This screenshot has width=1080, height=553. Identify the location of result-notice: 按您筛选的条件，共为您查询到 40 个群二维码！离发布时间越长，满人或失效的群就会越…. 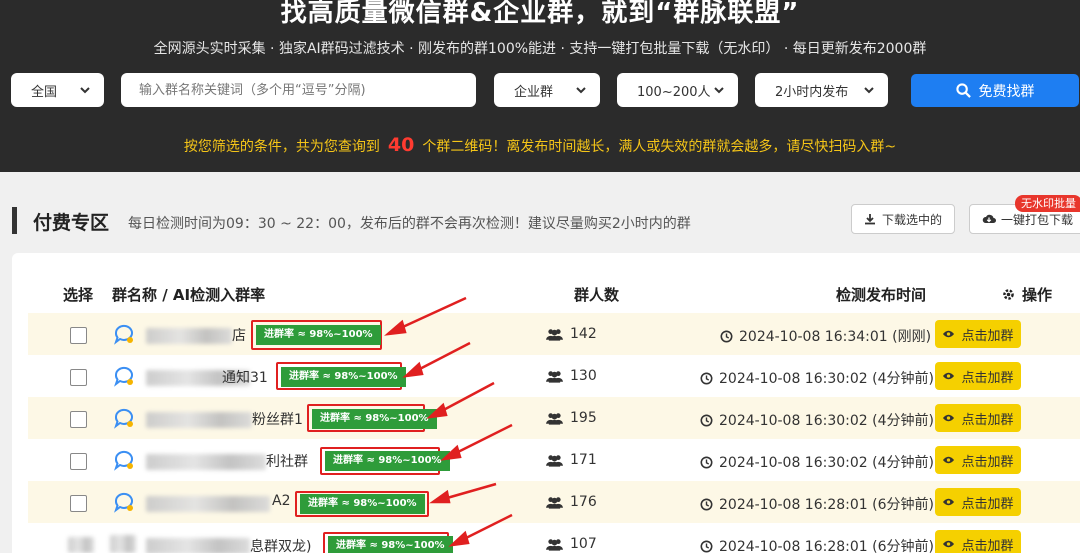
(540, 145).